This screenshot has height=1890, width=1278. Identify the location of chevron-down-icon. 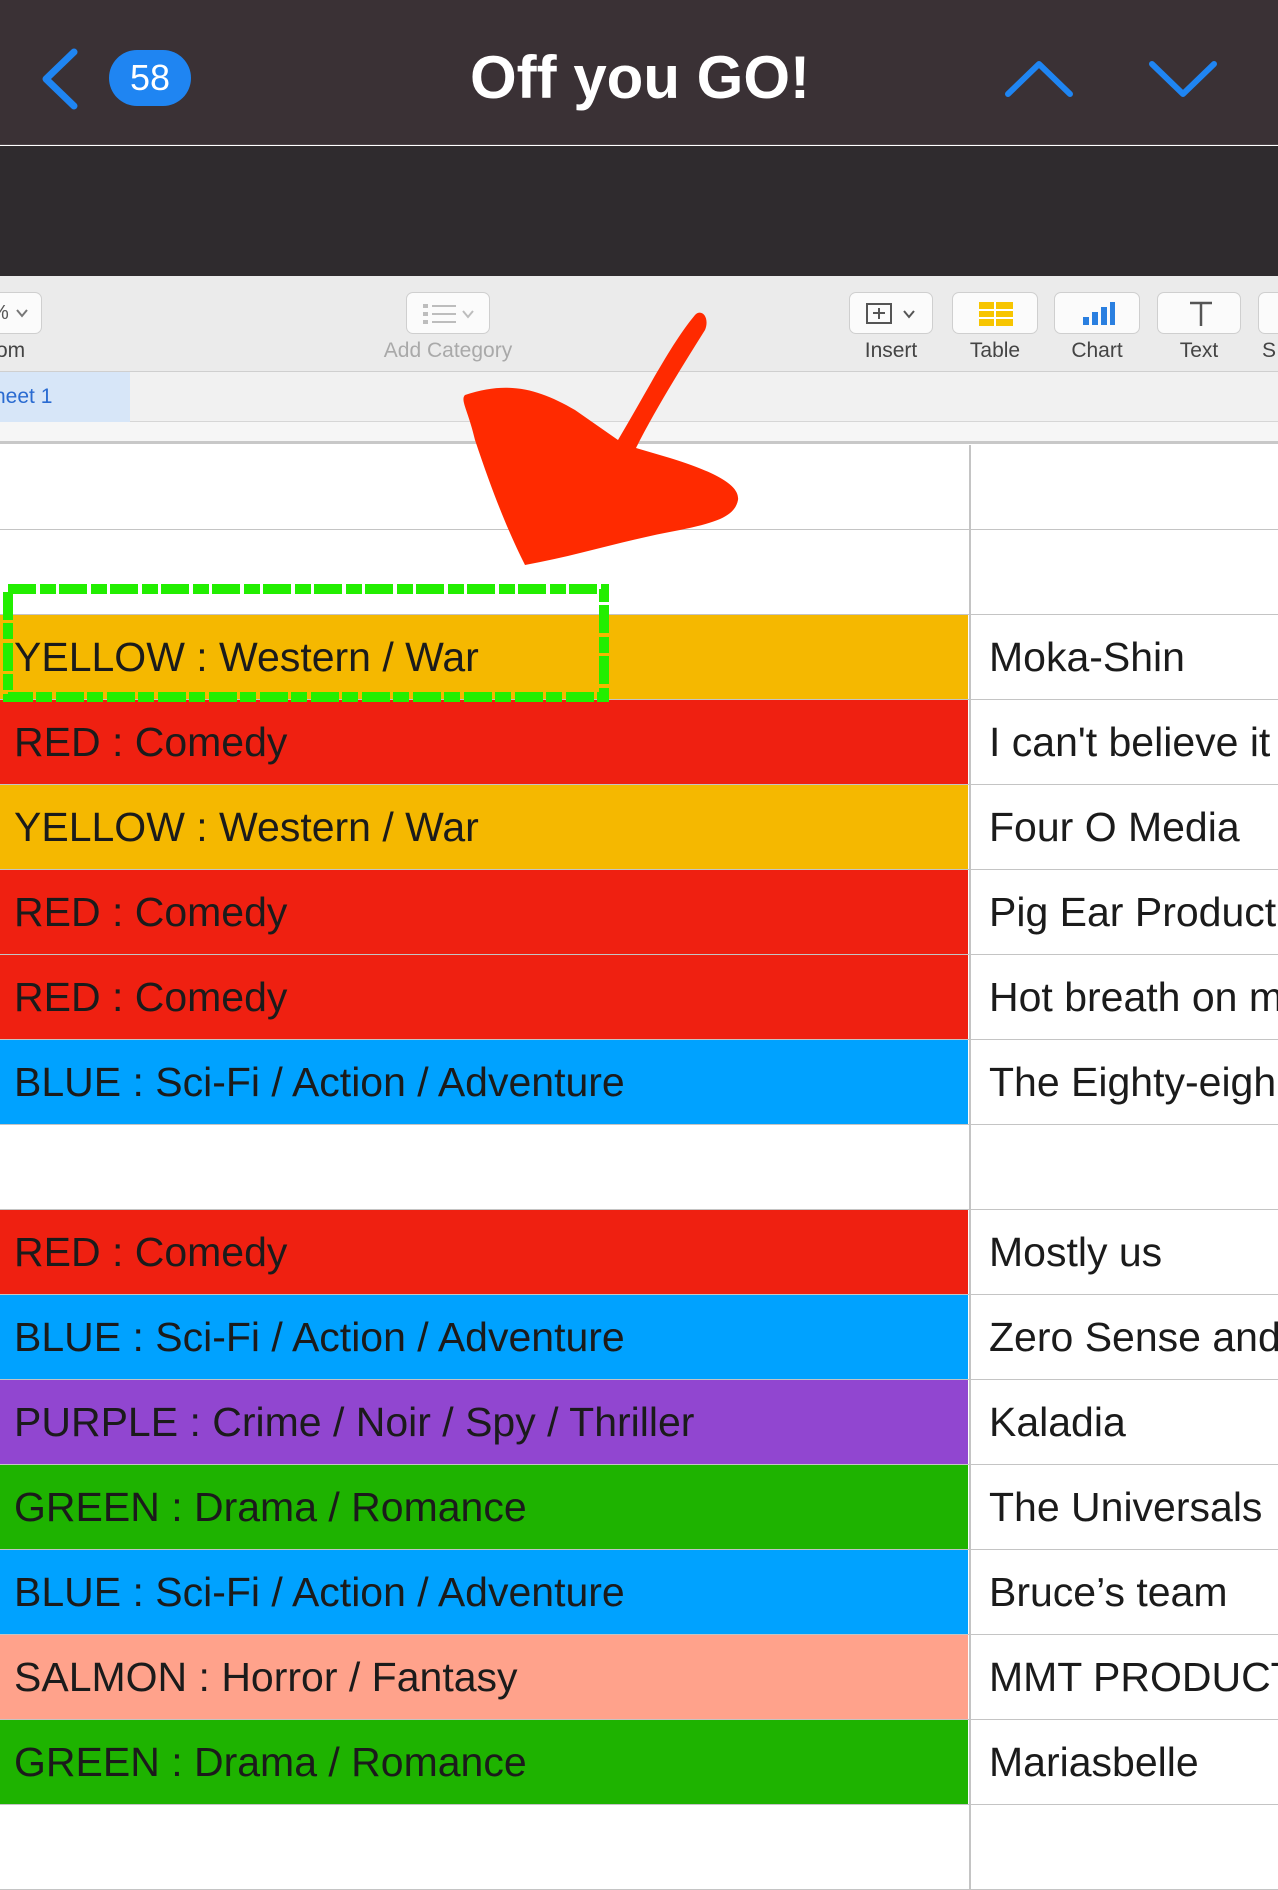
(1183, 79).